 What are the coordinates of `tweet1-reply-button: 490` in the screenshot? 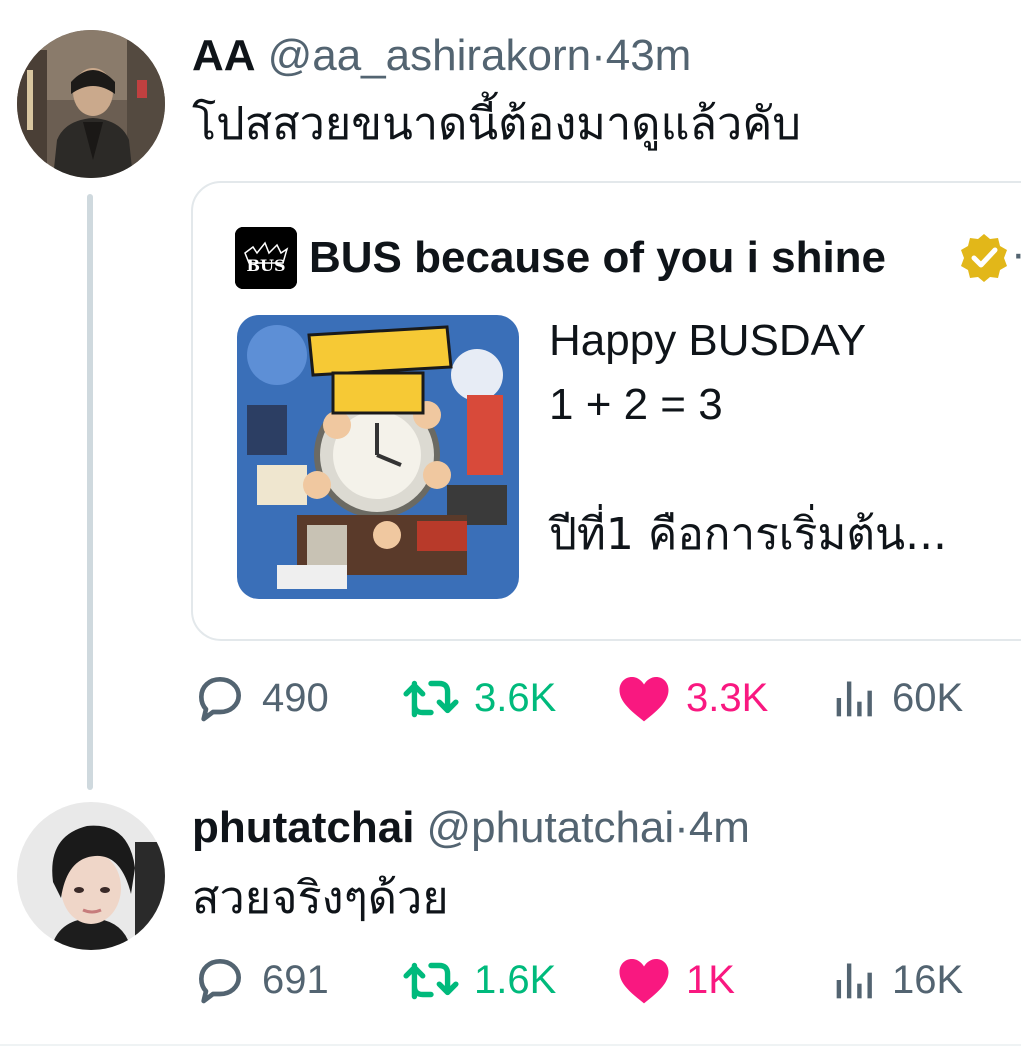 It's located at (260, 698).